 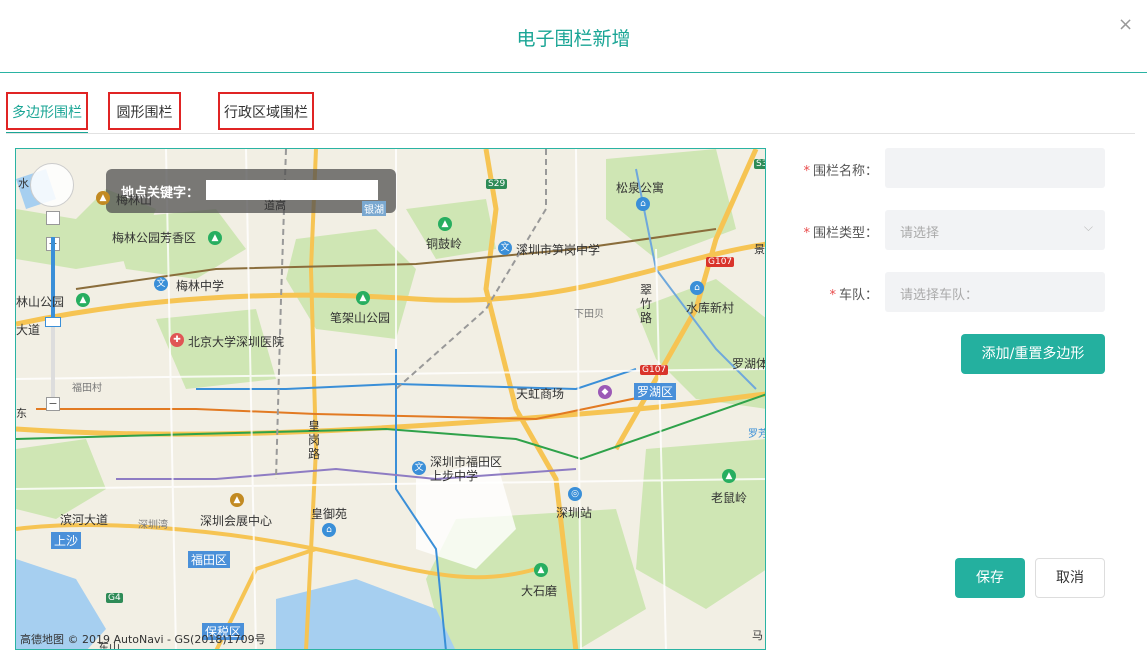 I want to click on zoom-reset-dot, so click(x=53, y=218).